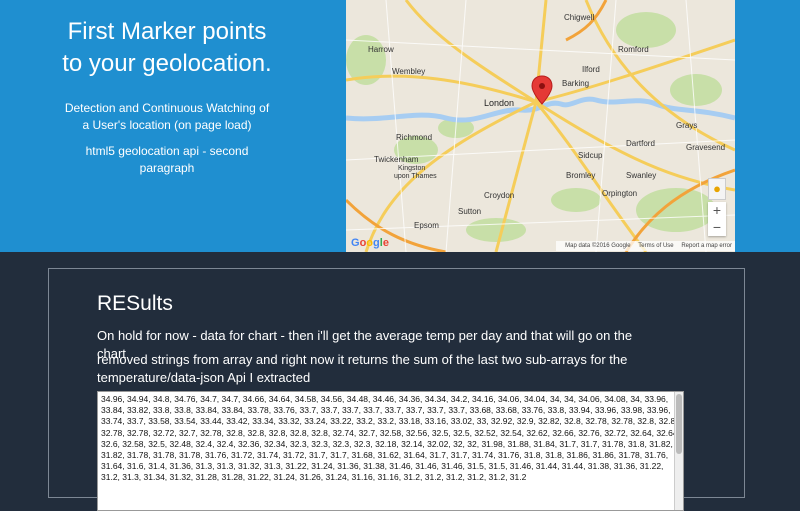  What do you see at coordinates (575, 83) in the screenshot?
I see `label-barking: Barking` at bounding box center [575, 83].